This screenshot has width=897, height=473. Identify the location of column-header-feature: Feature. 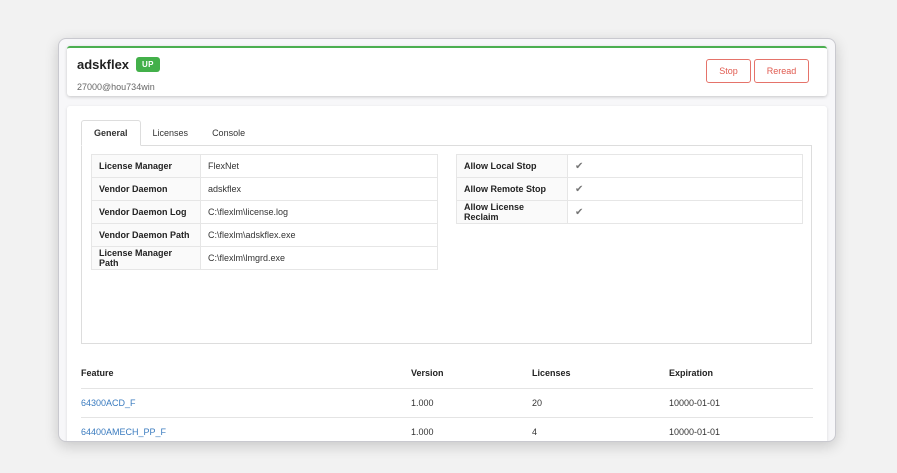
(246, 373).